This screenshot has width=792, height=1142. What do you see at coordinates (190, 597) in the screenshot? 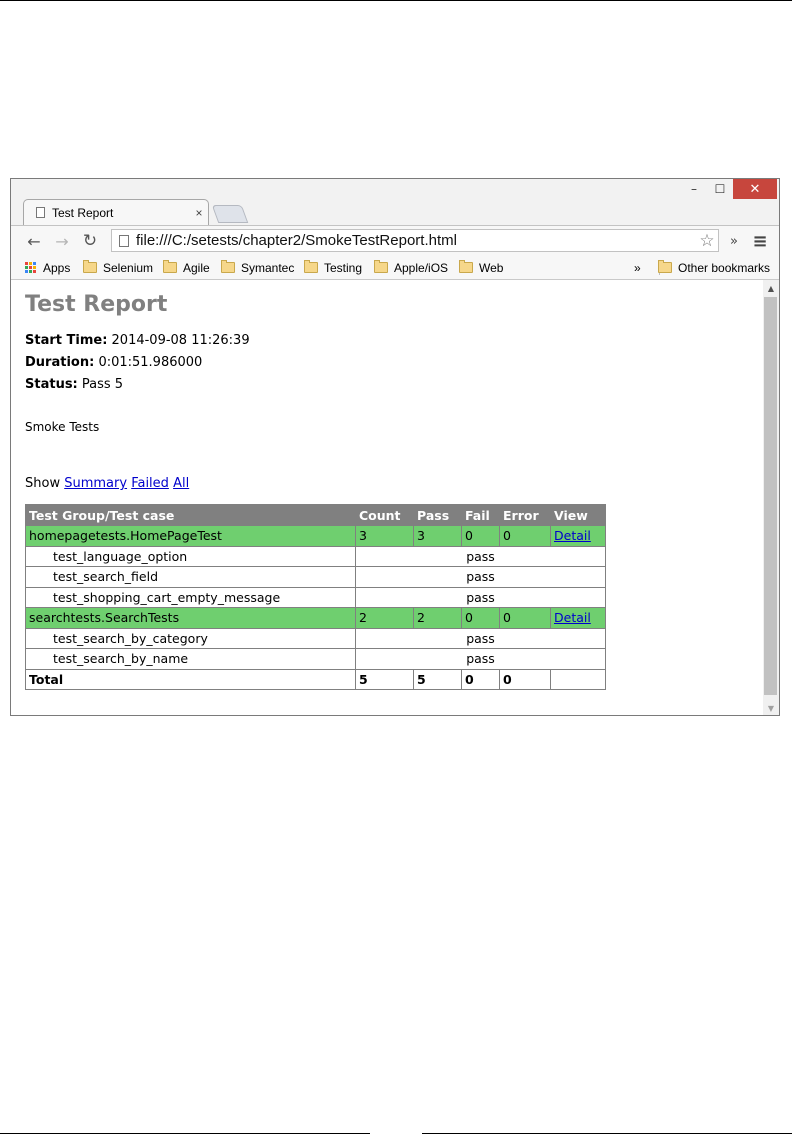
I see `test-case-name: test_shopping_cart_empty_message` at bounding box center [190, 597].